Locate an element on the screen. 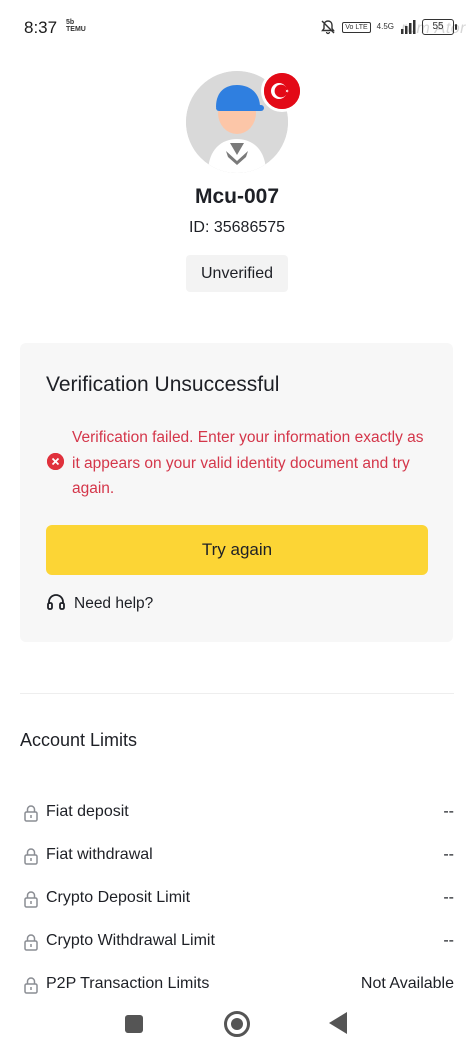 The width and height of the screenshot is (474, 1053). limit-label: Crypto Deposit Limit is located at coordinates (118, 897).